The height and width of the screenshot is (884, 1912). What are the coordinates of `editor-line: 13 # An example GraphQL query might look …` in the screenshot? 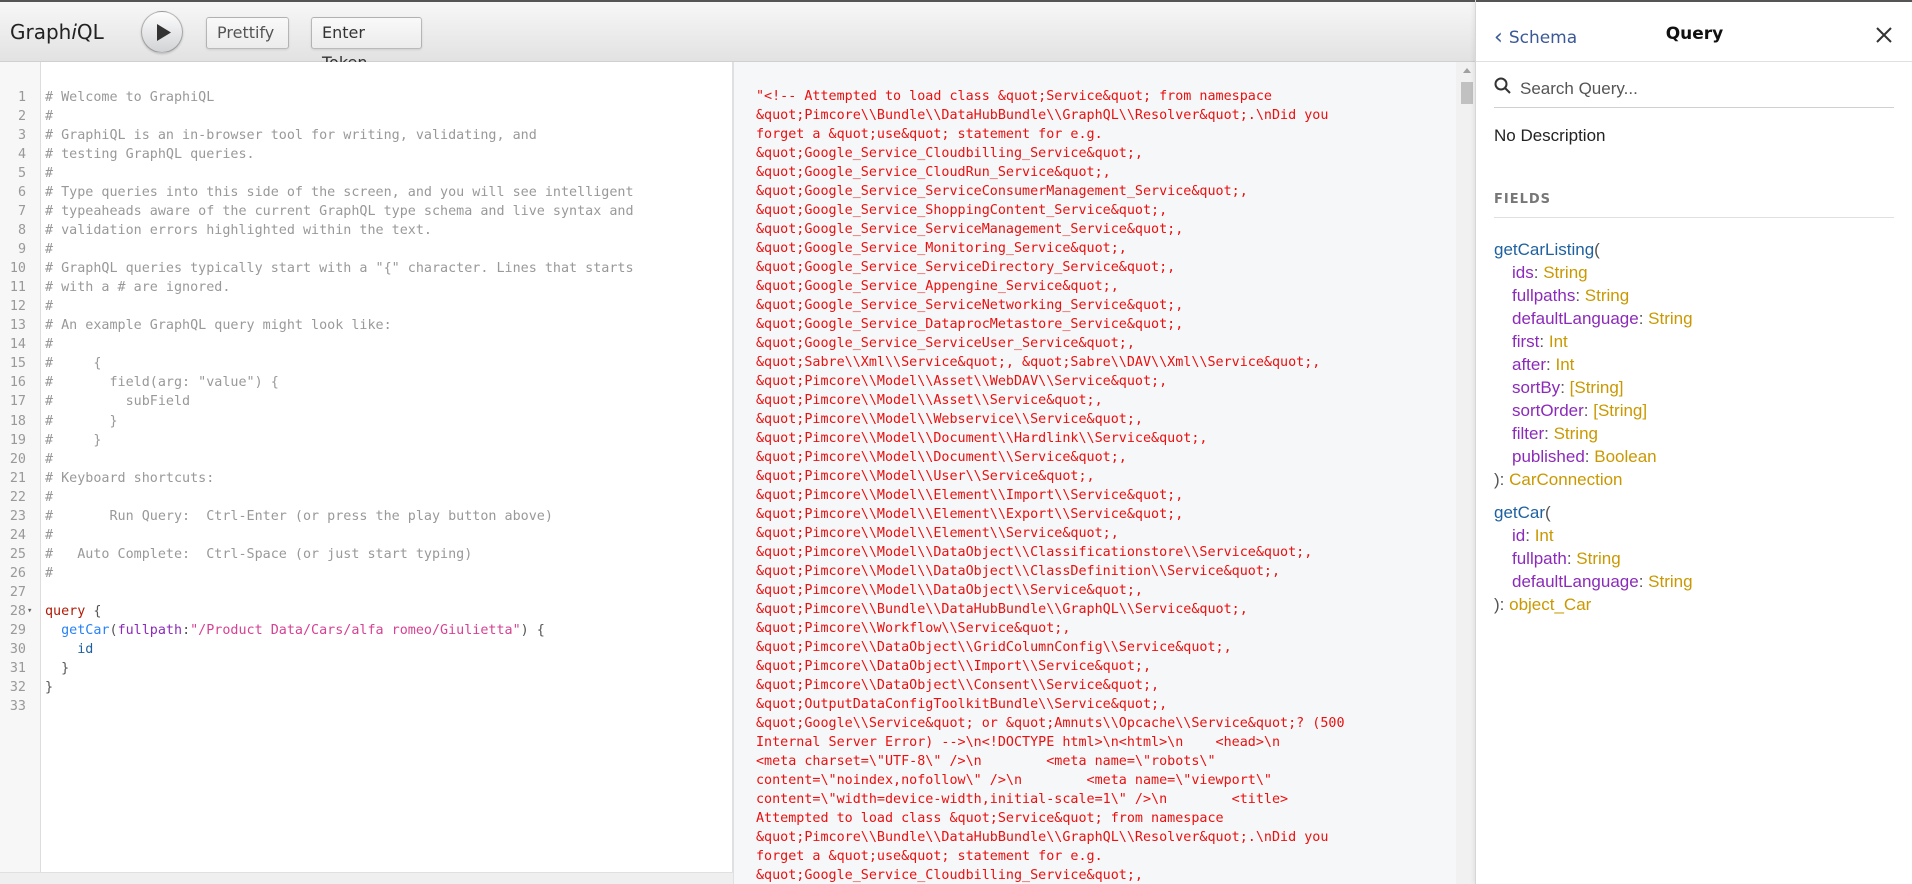 It's located at (366, 325).